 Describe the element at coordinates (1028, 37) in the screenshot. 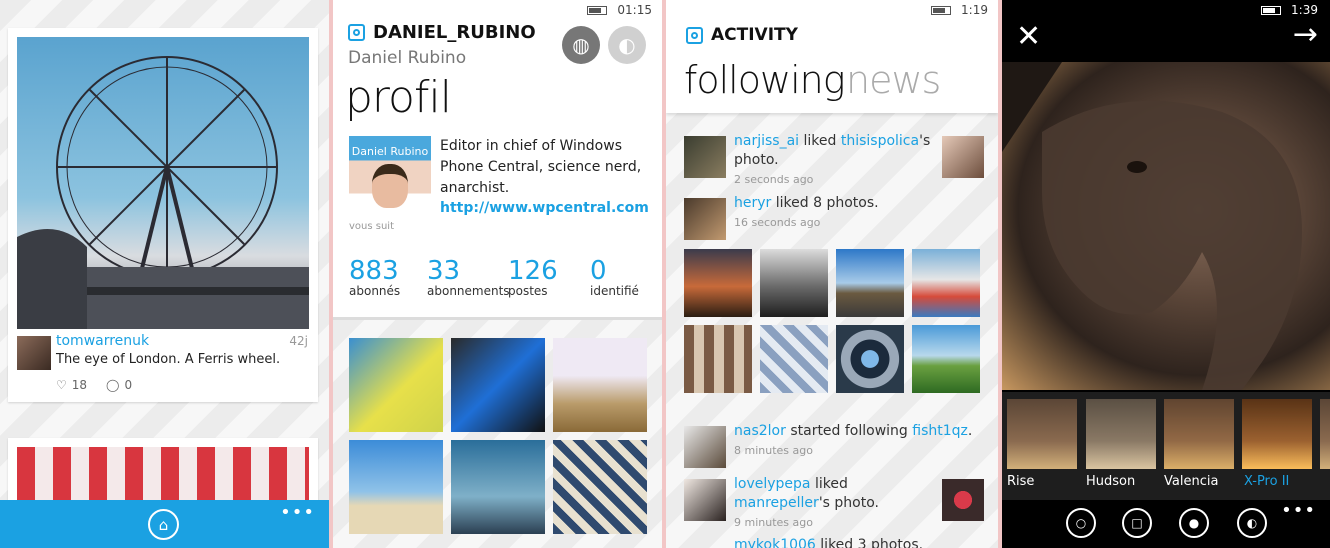

I see `close-icon: ✕` at that location.